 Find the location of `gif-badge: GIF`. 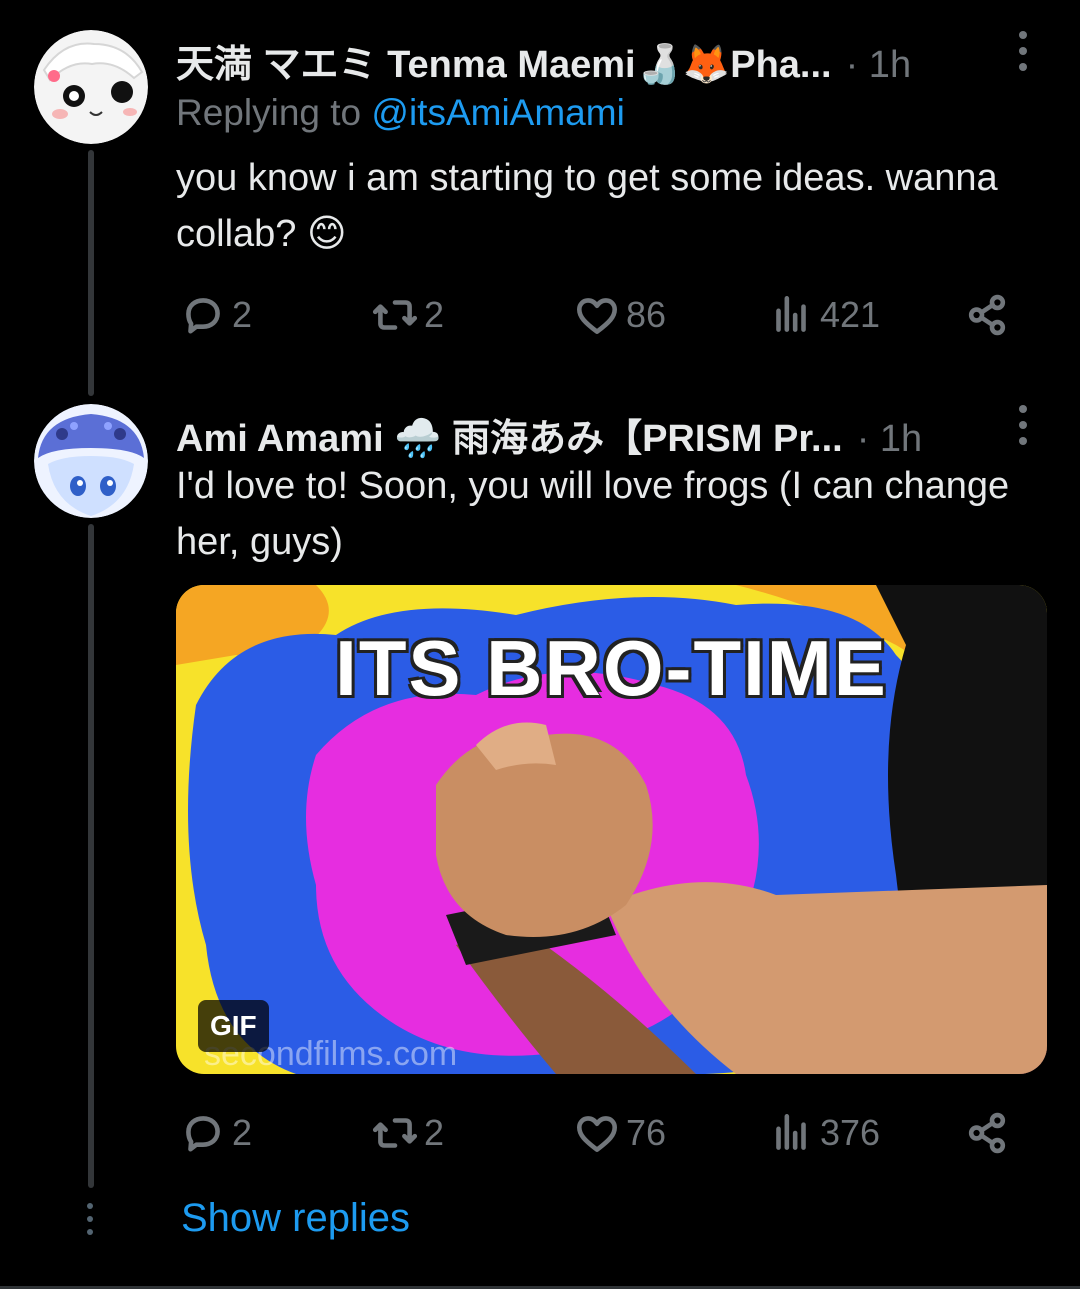

gif-badge: GIF is located at coordinates (233, 1026).